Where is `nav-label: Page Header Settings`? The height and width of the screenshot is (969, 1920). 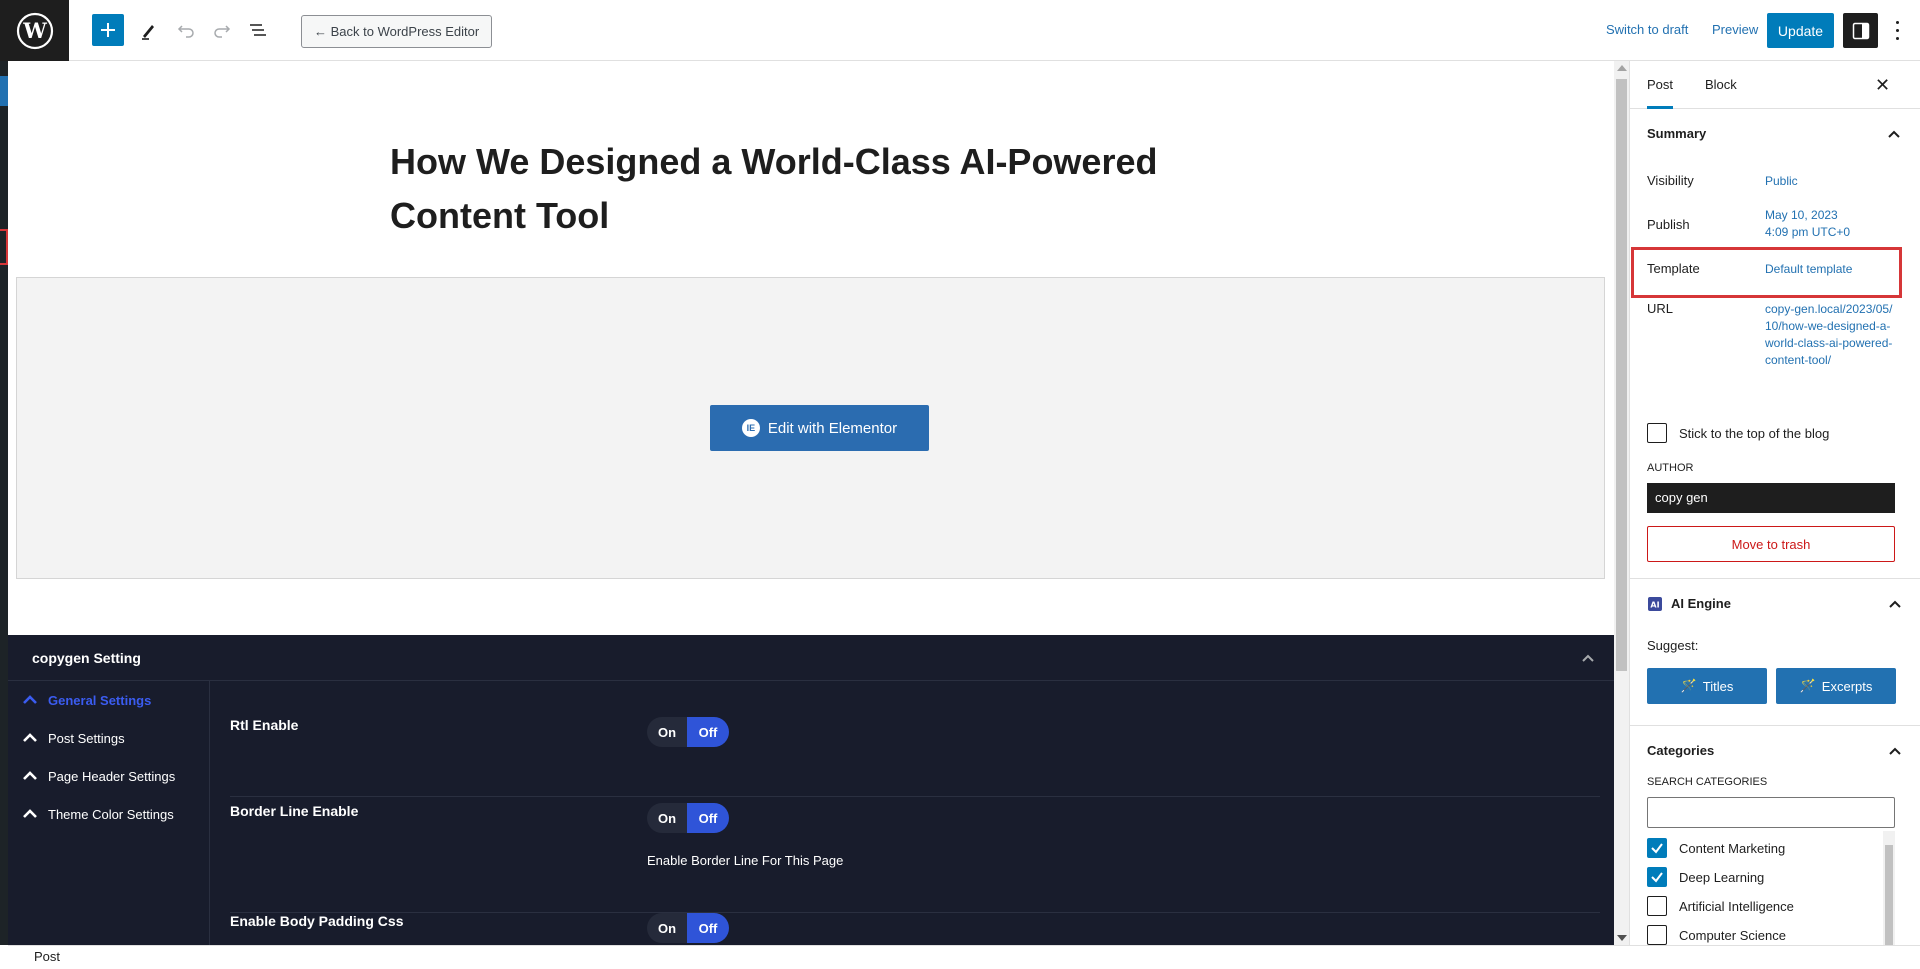
nav-label: Page Header Settings is located at coordinates (112, 776).